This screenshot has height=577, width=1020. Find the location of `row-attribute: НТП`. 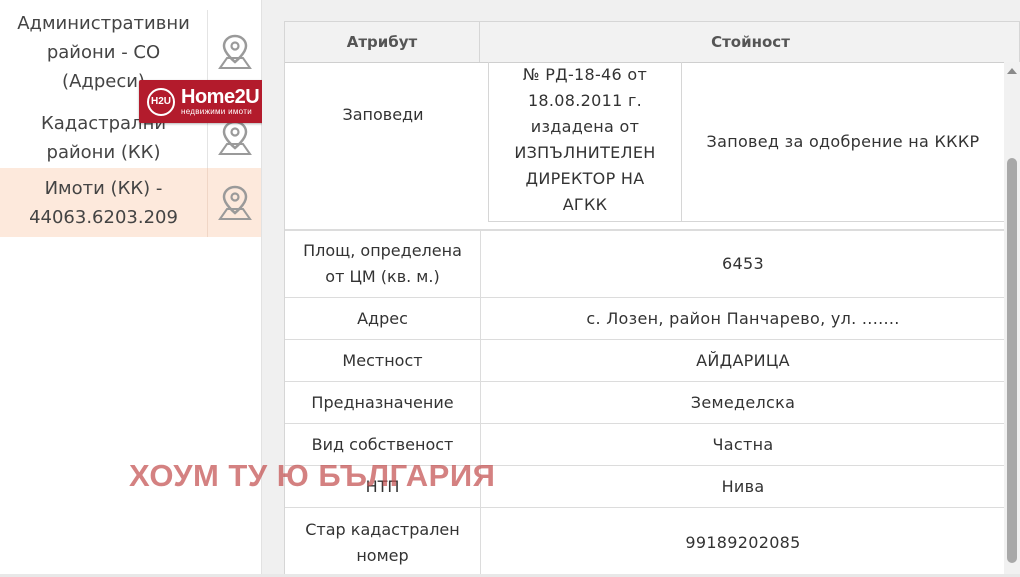

row-attribute: НТП is located at coordinates (383, 486).